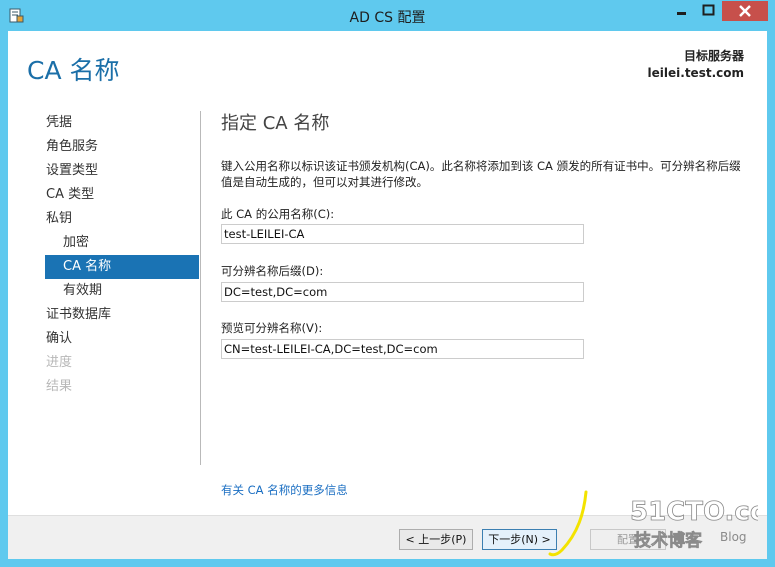  Describe the element at coordinates (436, 539) in the screenshot. I see `previous-button: < 上一步(P)` at that location.